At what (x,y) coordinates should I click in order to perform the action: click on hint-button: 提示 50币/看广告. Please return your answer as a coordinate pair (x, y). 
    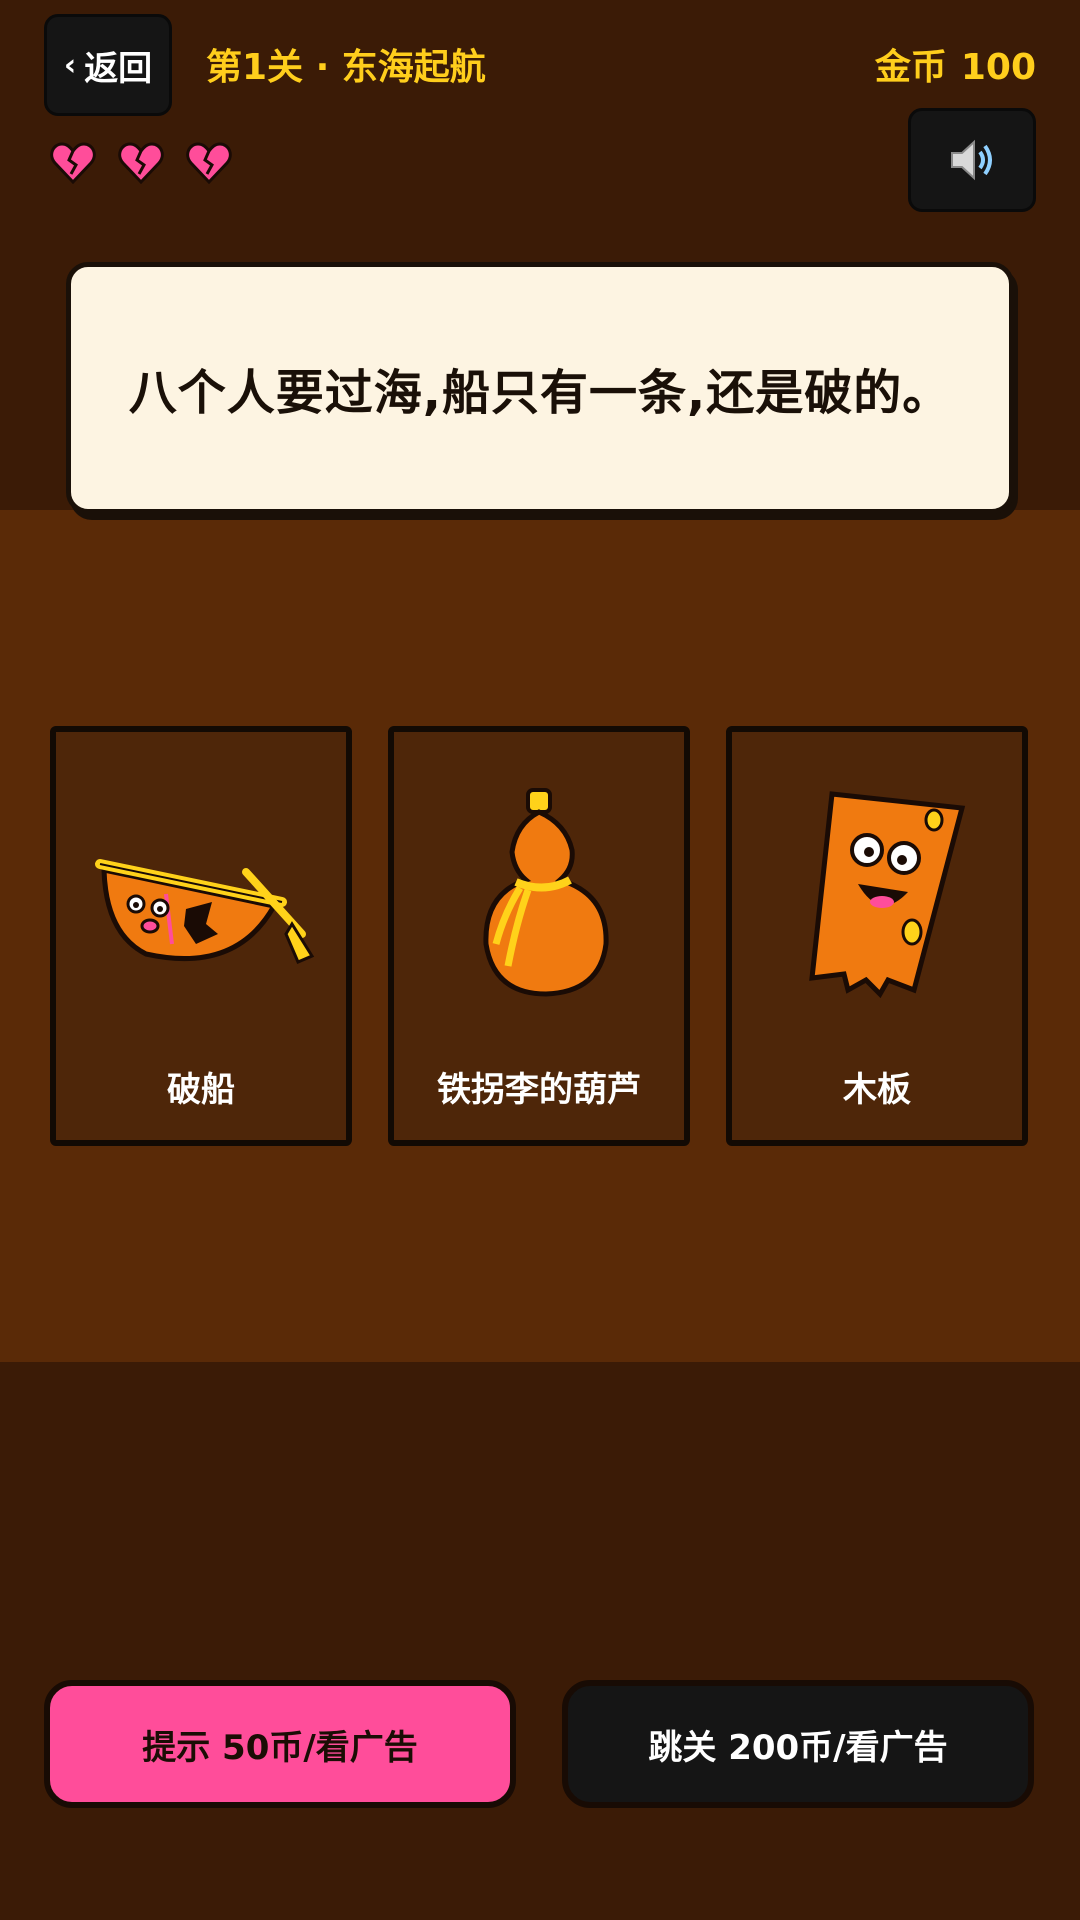
    Looking at the image, I should click on (280, 1744).